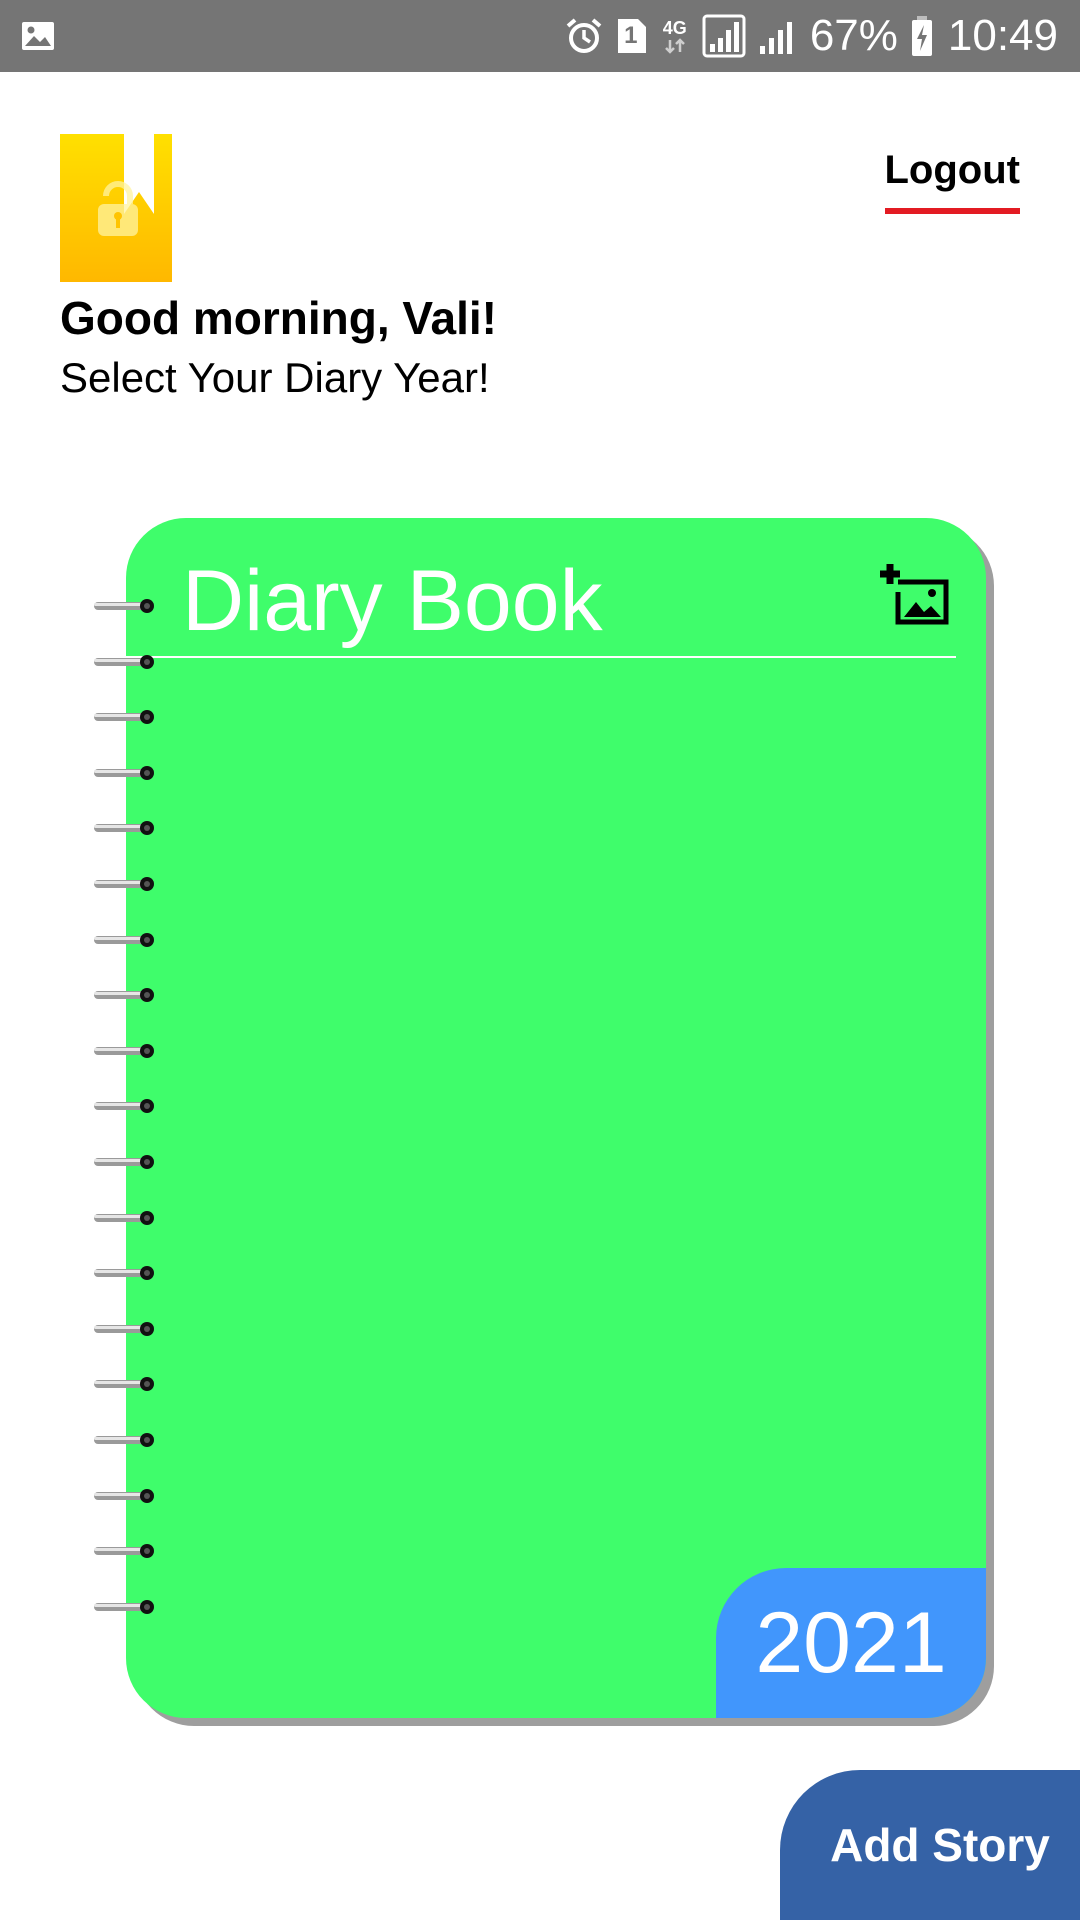 The height and width of the screenshot is (1920, 1080). What do you see at coordinates (674, 28) in the screenshot?
I see `network-type-label: 4G` at bounding box center [674, 28].